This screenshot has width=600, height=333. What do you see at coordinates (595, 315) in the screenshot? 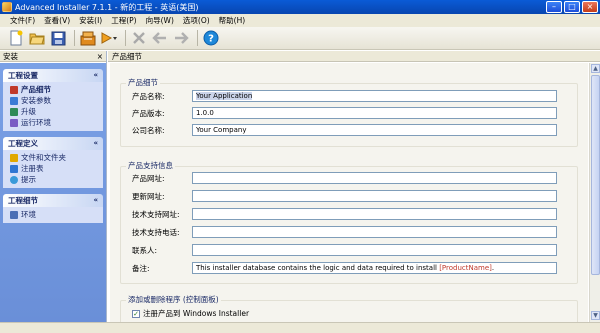
I see `scroll-down-icon: ▼` at bounding box center [595, 315].